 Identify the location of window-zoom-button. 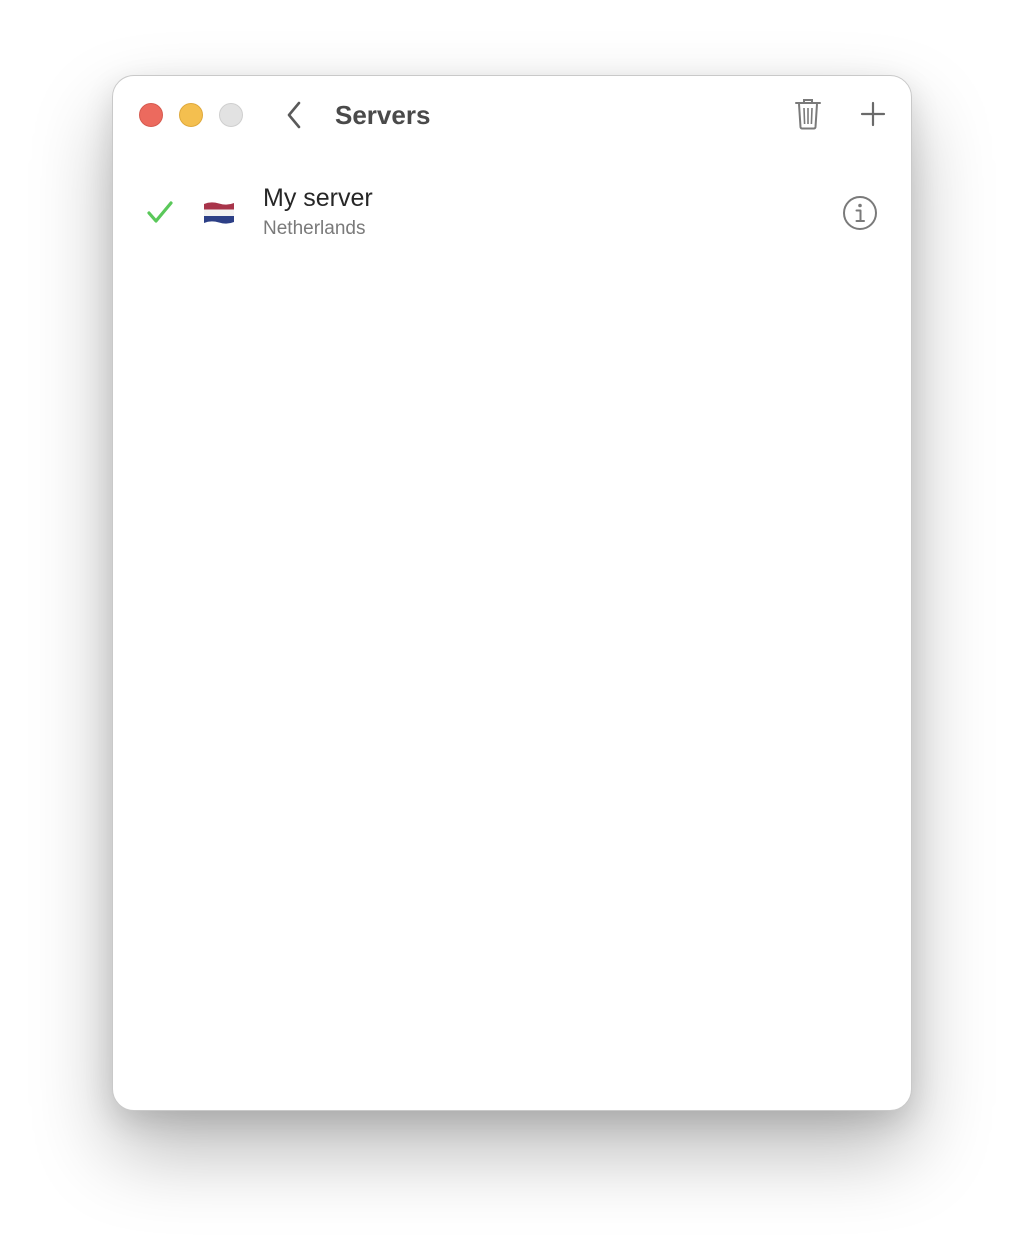
(231, 115).